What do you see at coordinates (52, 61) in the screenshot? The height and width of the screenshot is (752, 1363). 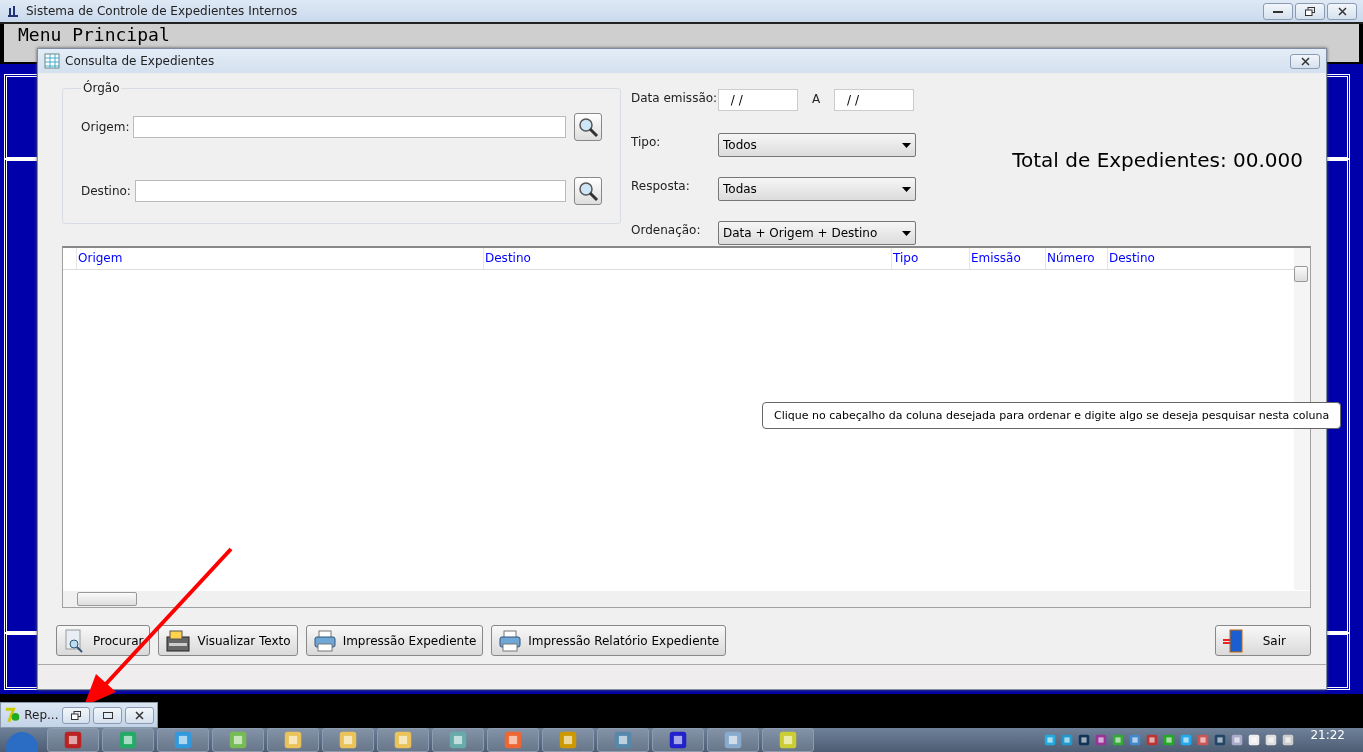 I see `table-icon` at bounding box center [52, 61].